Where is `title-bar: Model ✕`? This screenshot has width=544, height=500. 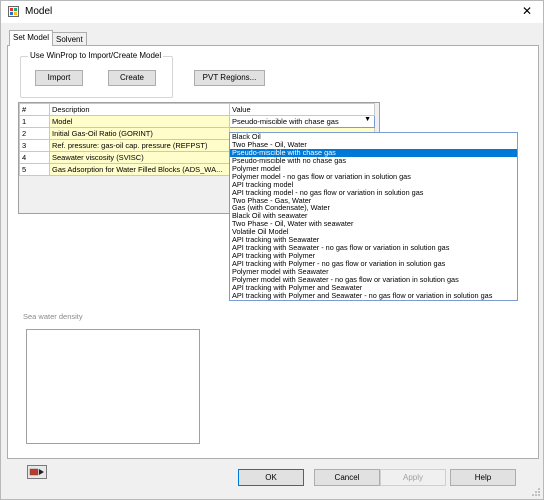
title-bar: Model ✕ is located at coordinates (272, 12).